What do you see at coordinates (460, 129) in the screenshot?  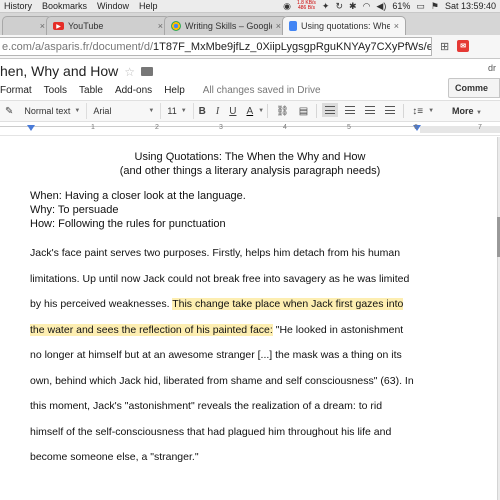 I see `ruler-margin` at bounding box center [460, 129].